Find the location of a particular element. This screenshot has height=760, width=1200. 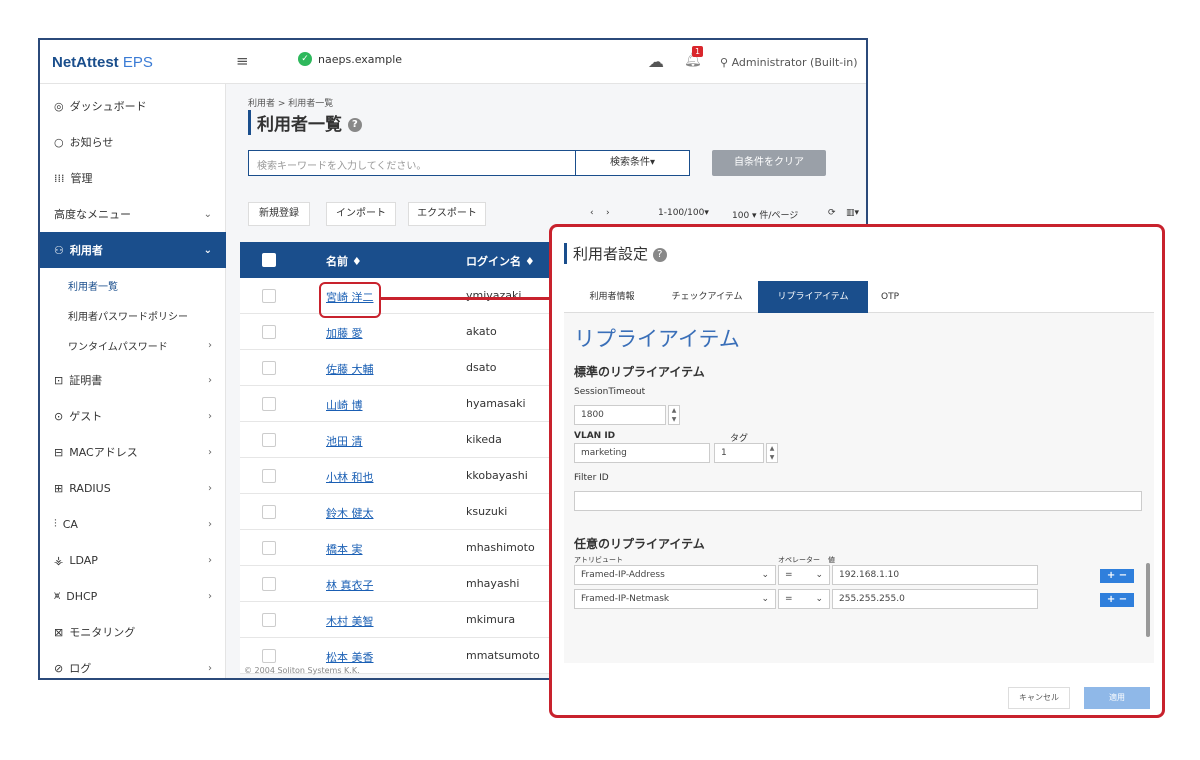

login-name: mmatsumoto is located at coordinates (503, 655).